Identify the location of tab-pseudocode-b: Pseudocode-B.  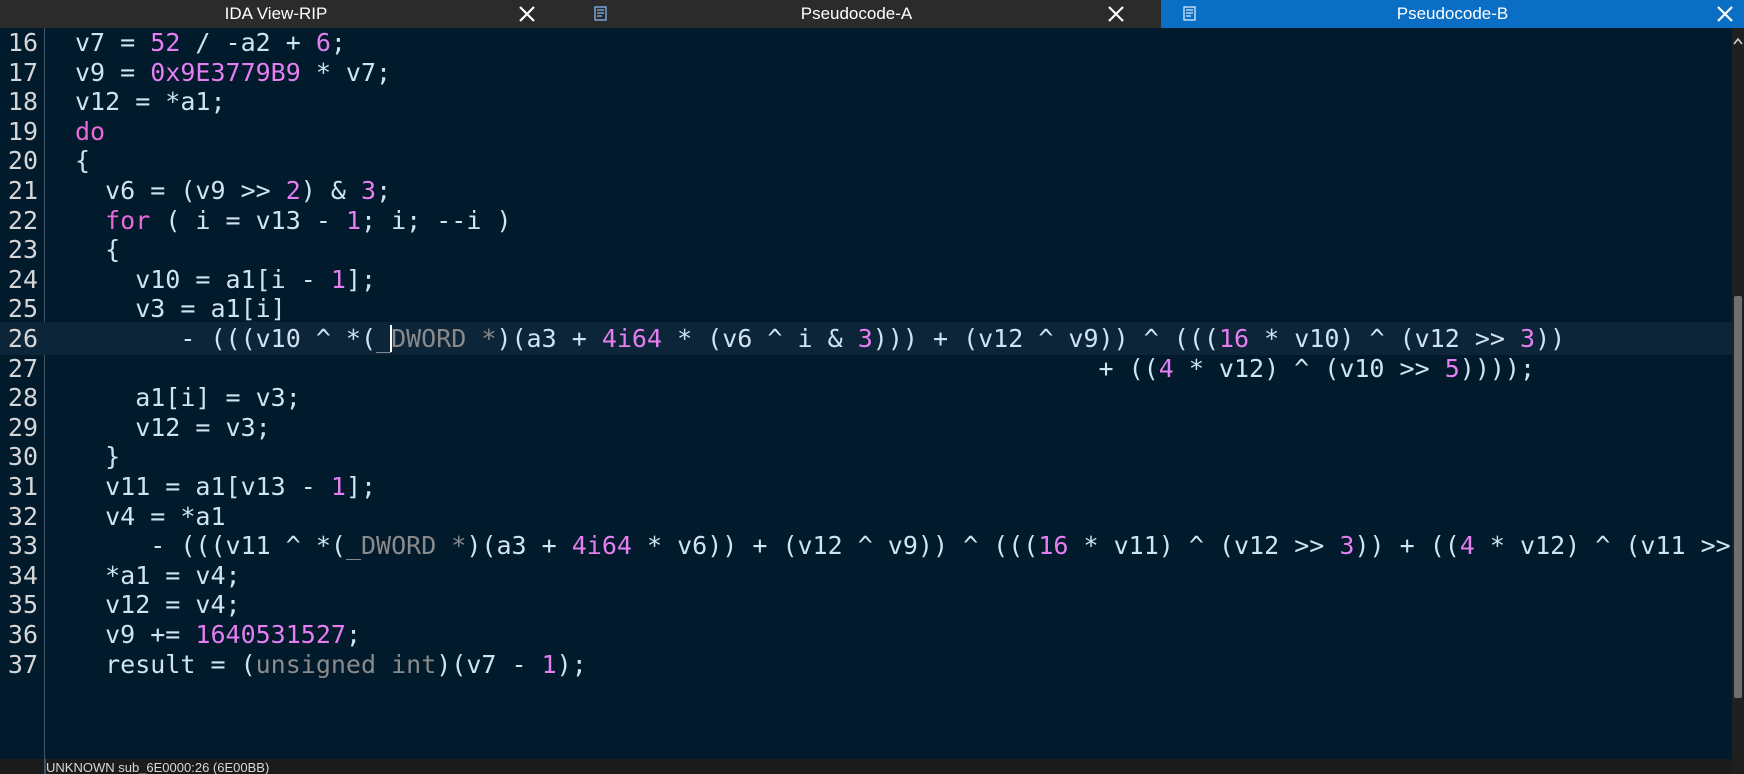
(1452, 14).